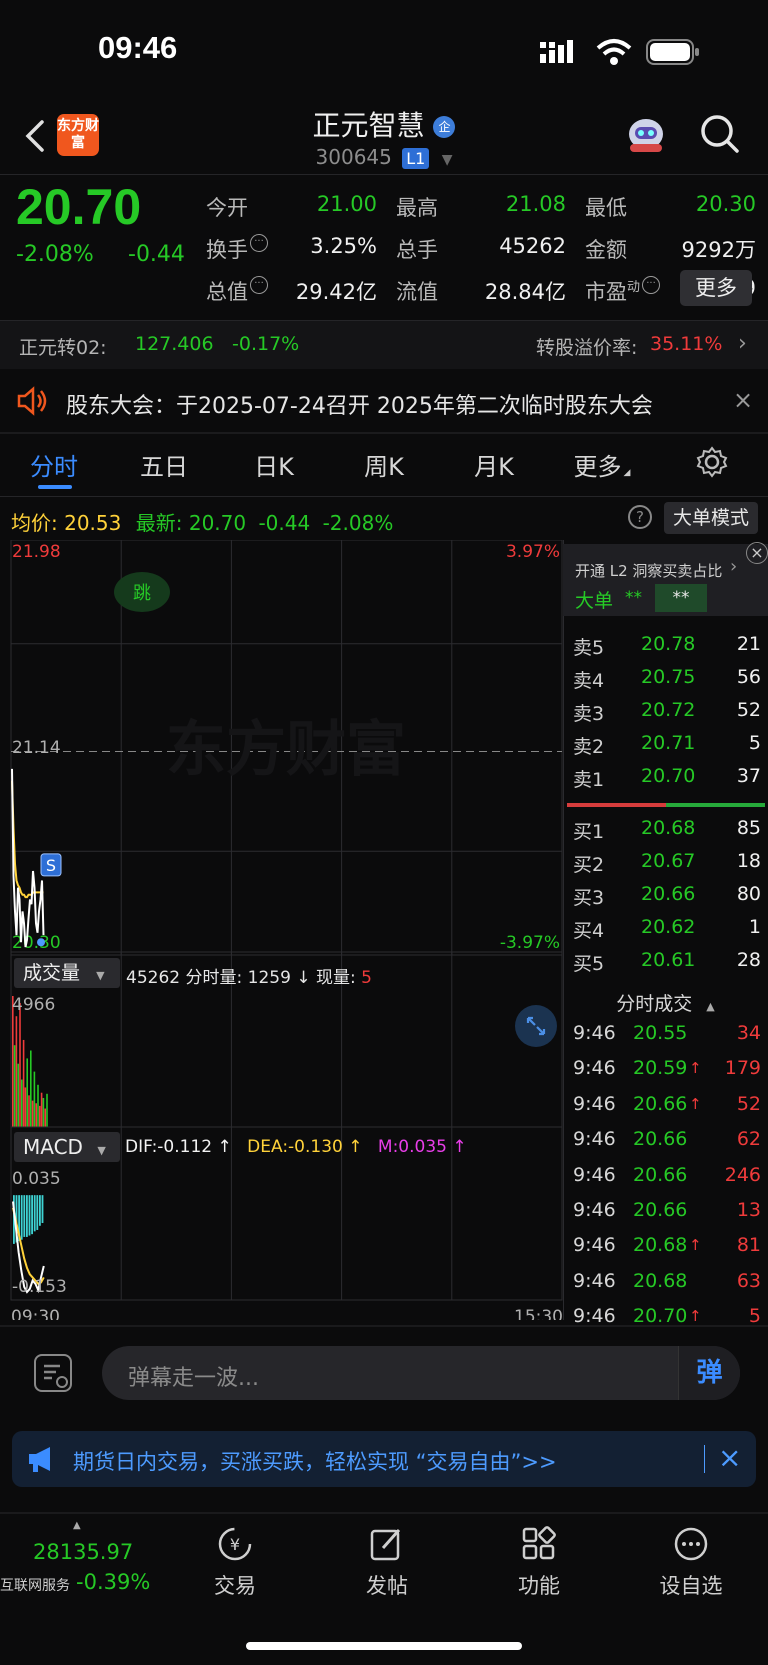 The height and width of the screenshot is (1665, 768). I want to click on orderbook-row: 卖1 20.70 37, so click(668, 781).